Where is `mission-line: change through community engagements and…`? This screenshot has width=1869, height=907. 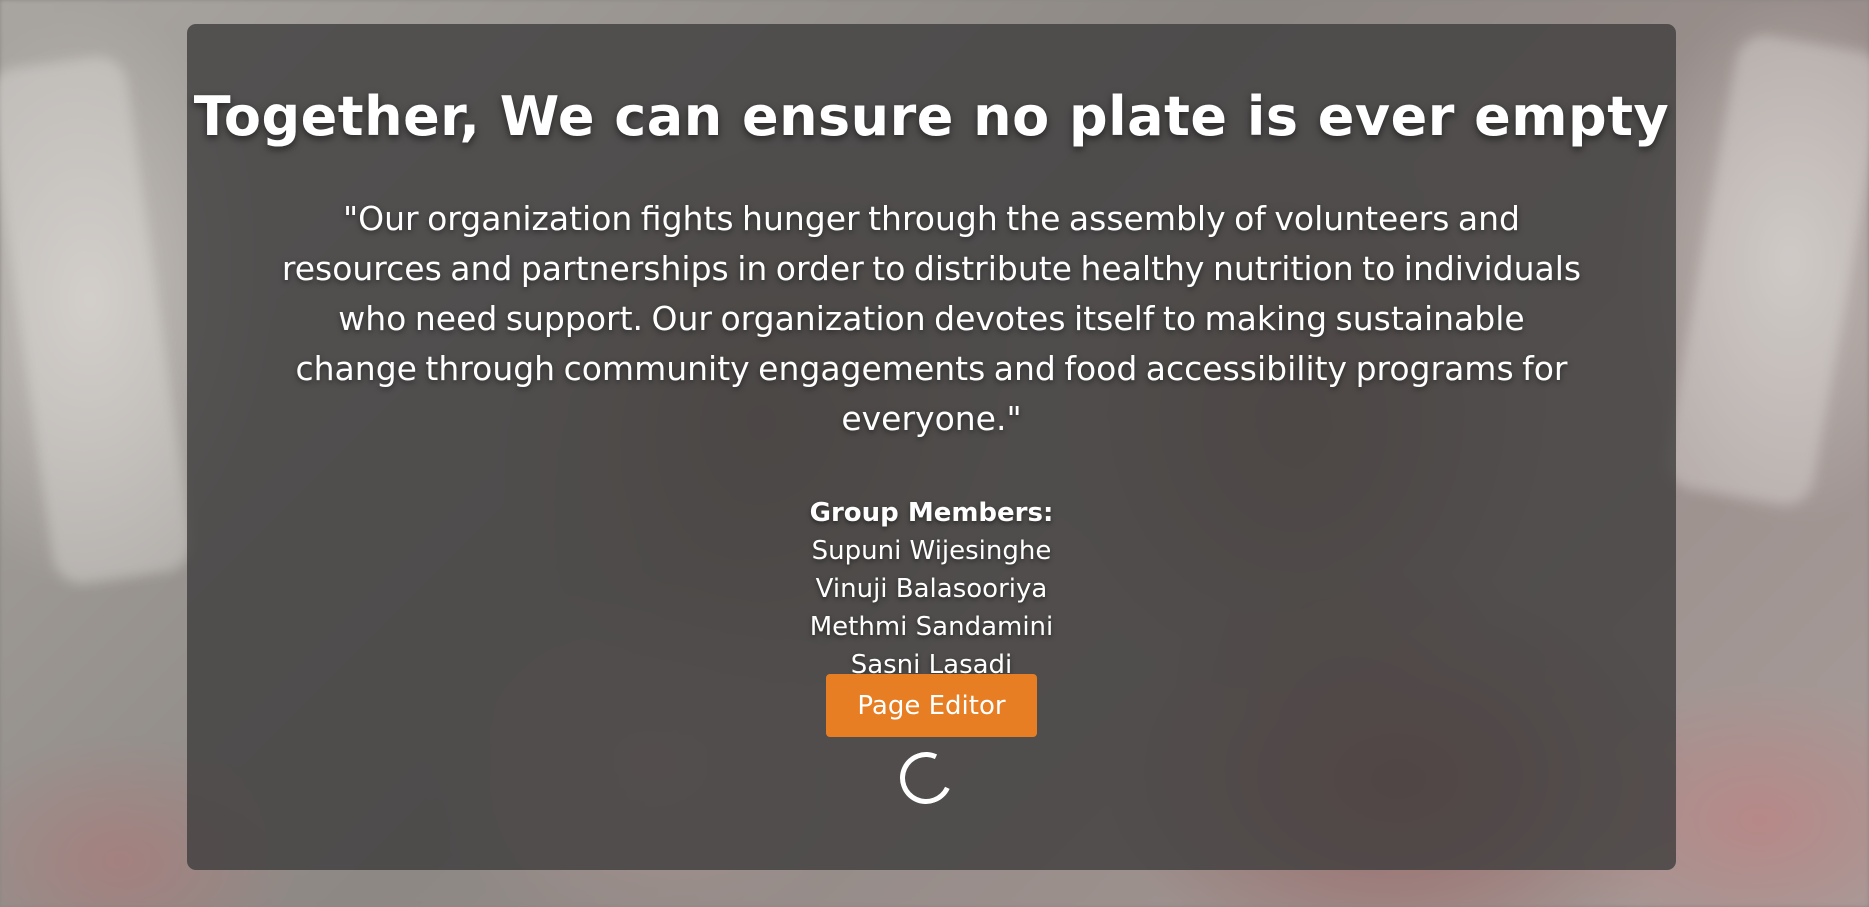 mission-line: change through community engagements and… is located at coordinates (931, 368).